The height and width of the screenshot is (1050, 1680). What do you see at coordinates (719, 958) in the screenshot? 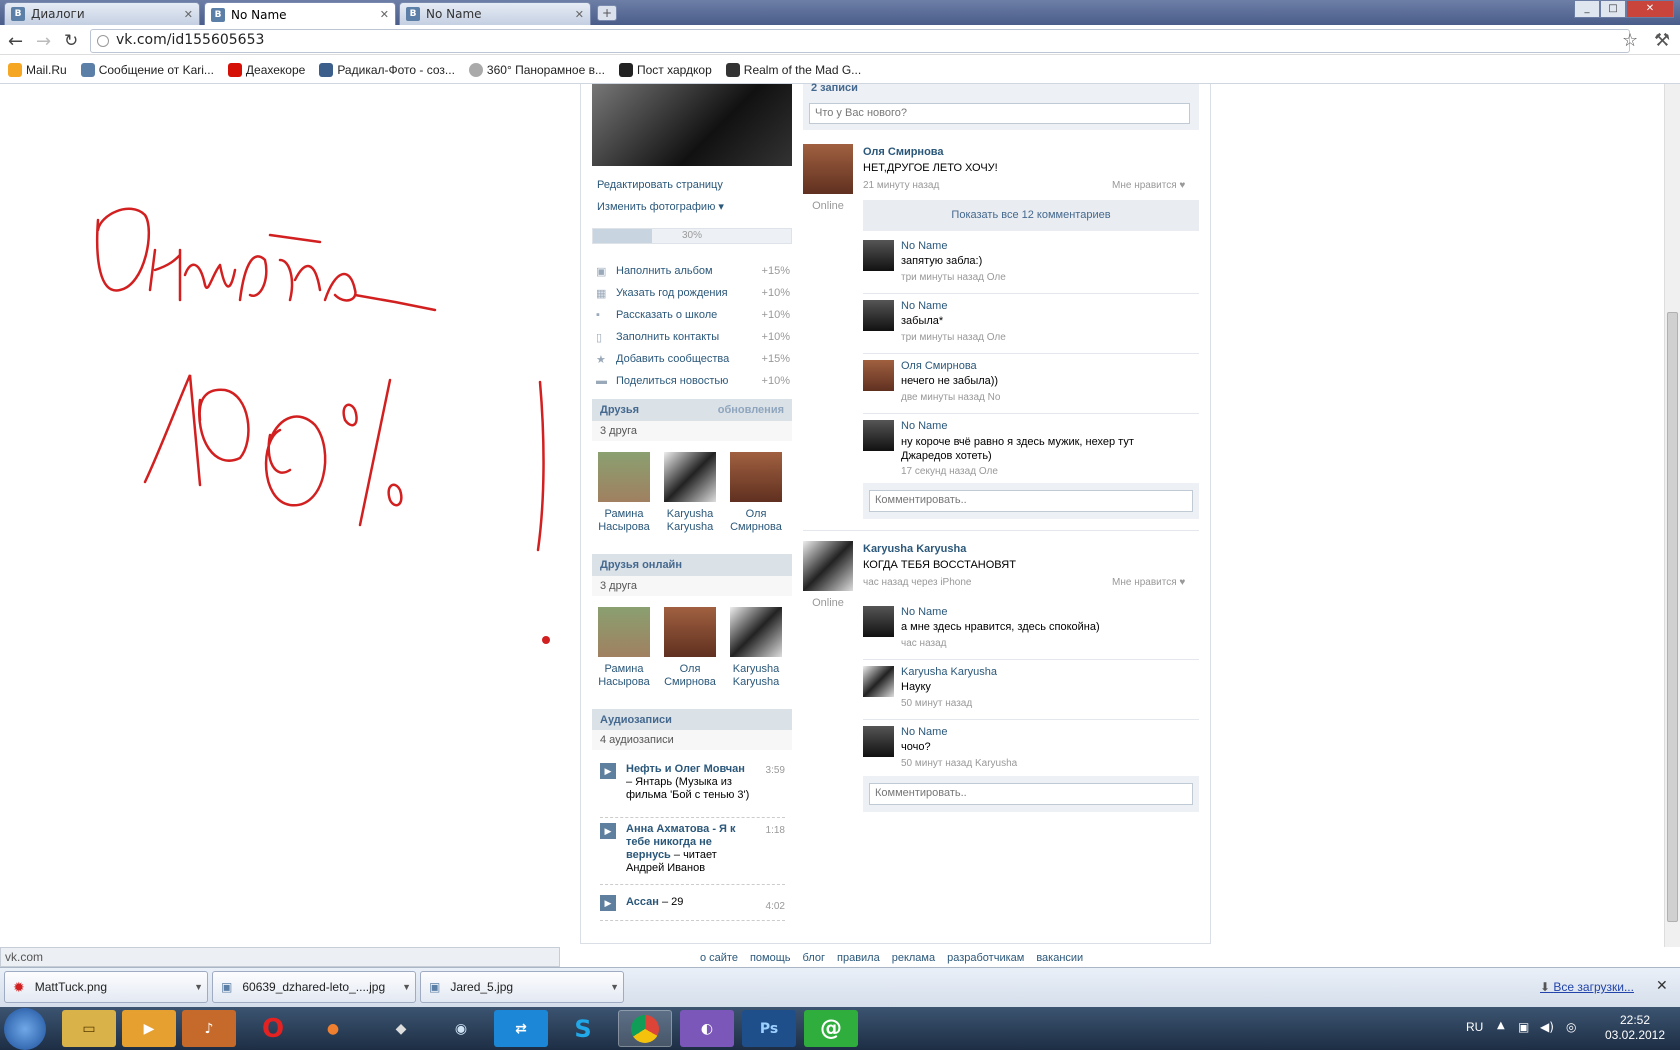
I see `footer-about: о сайте` at bounding box center [719, 958].